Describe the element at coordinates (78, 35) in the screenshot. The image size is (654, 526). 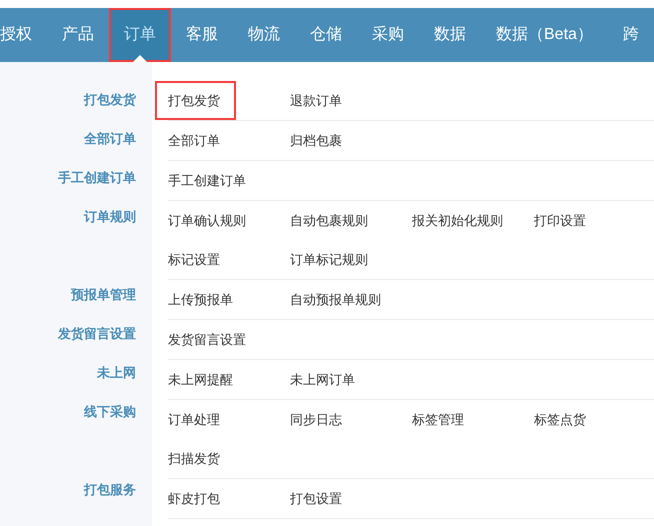
I see `nav-tab: 产品` at that location.